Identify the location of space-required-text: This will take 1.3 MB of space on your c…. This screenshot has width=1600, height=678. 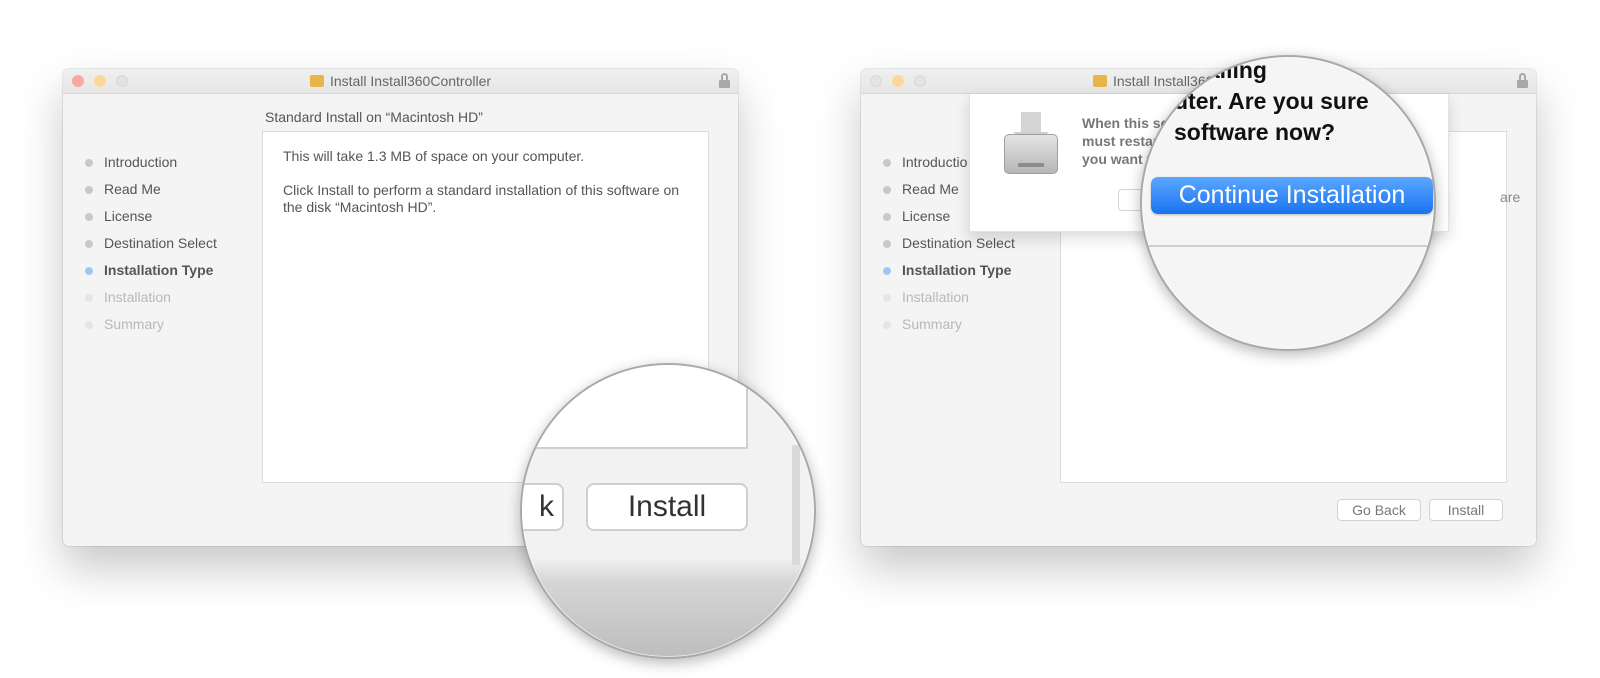
(434, 156).